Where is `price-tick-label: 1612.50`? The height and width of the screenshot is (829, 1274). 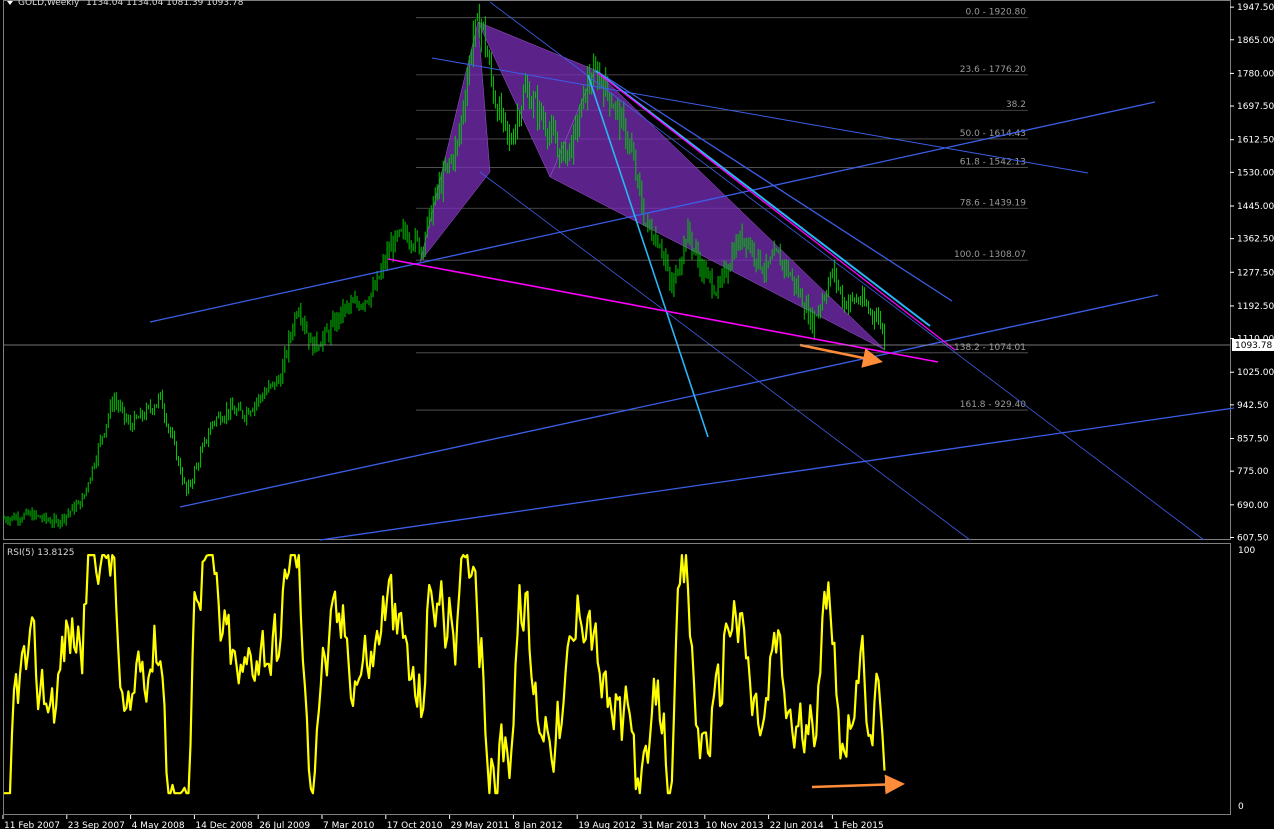
price-tick-label: 1612.50 is located at coordinates (1255, 141).